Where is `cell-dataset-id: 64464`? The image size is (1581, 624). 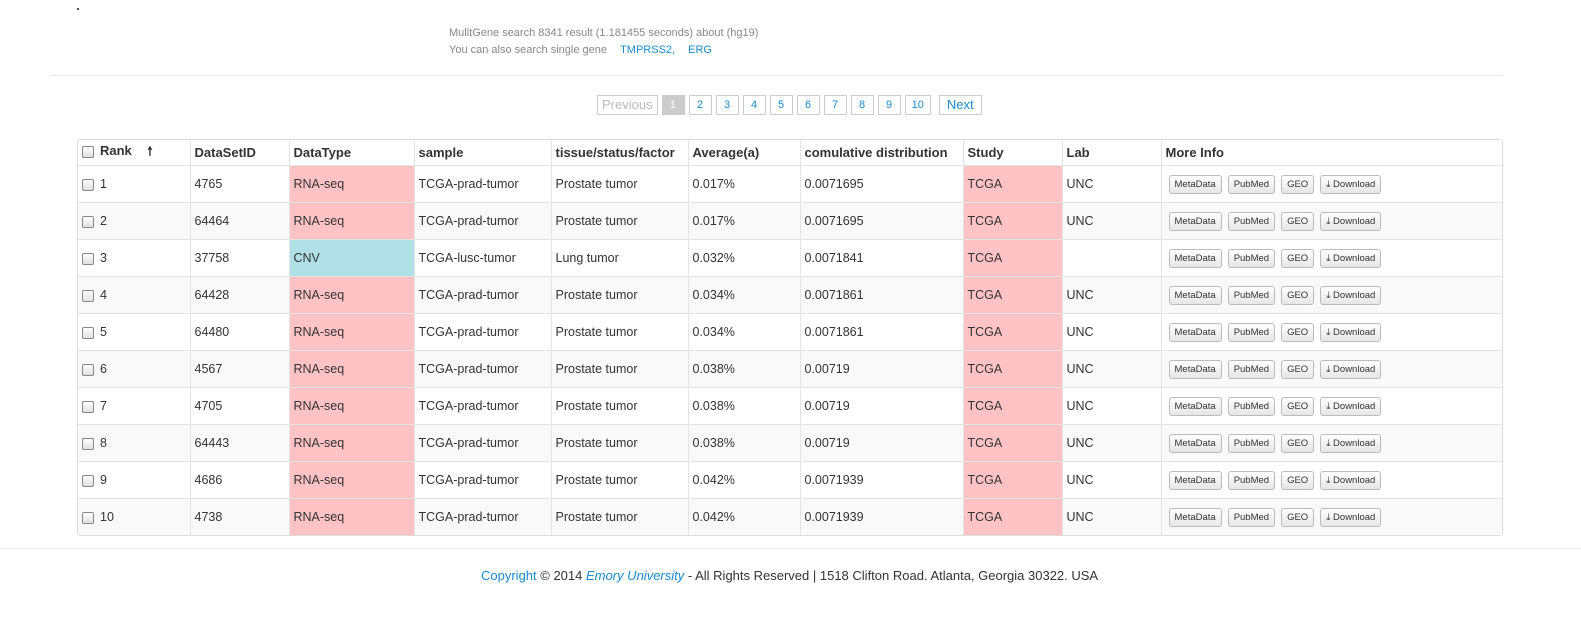 cell-dataset-id: 64464 is located at coordinates (240, 221).